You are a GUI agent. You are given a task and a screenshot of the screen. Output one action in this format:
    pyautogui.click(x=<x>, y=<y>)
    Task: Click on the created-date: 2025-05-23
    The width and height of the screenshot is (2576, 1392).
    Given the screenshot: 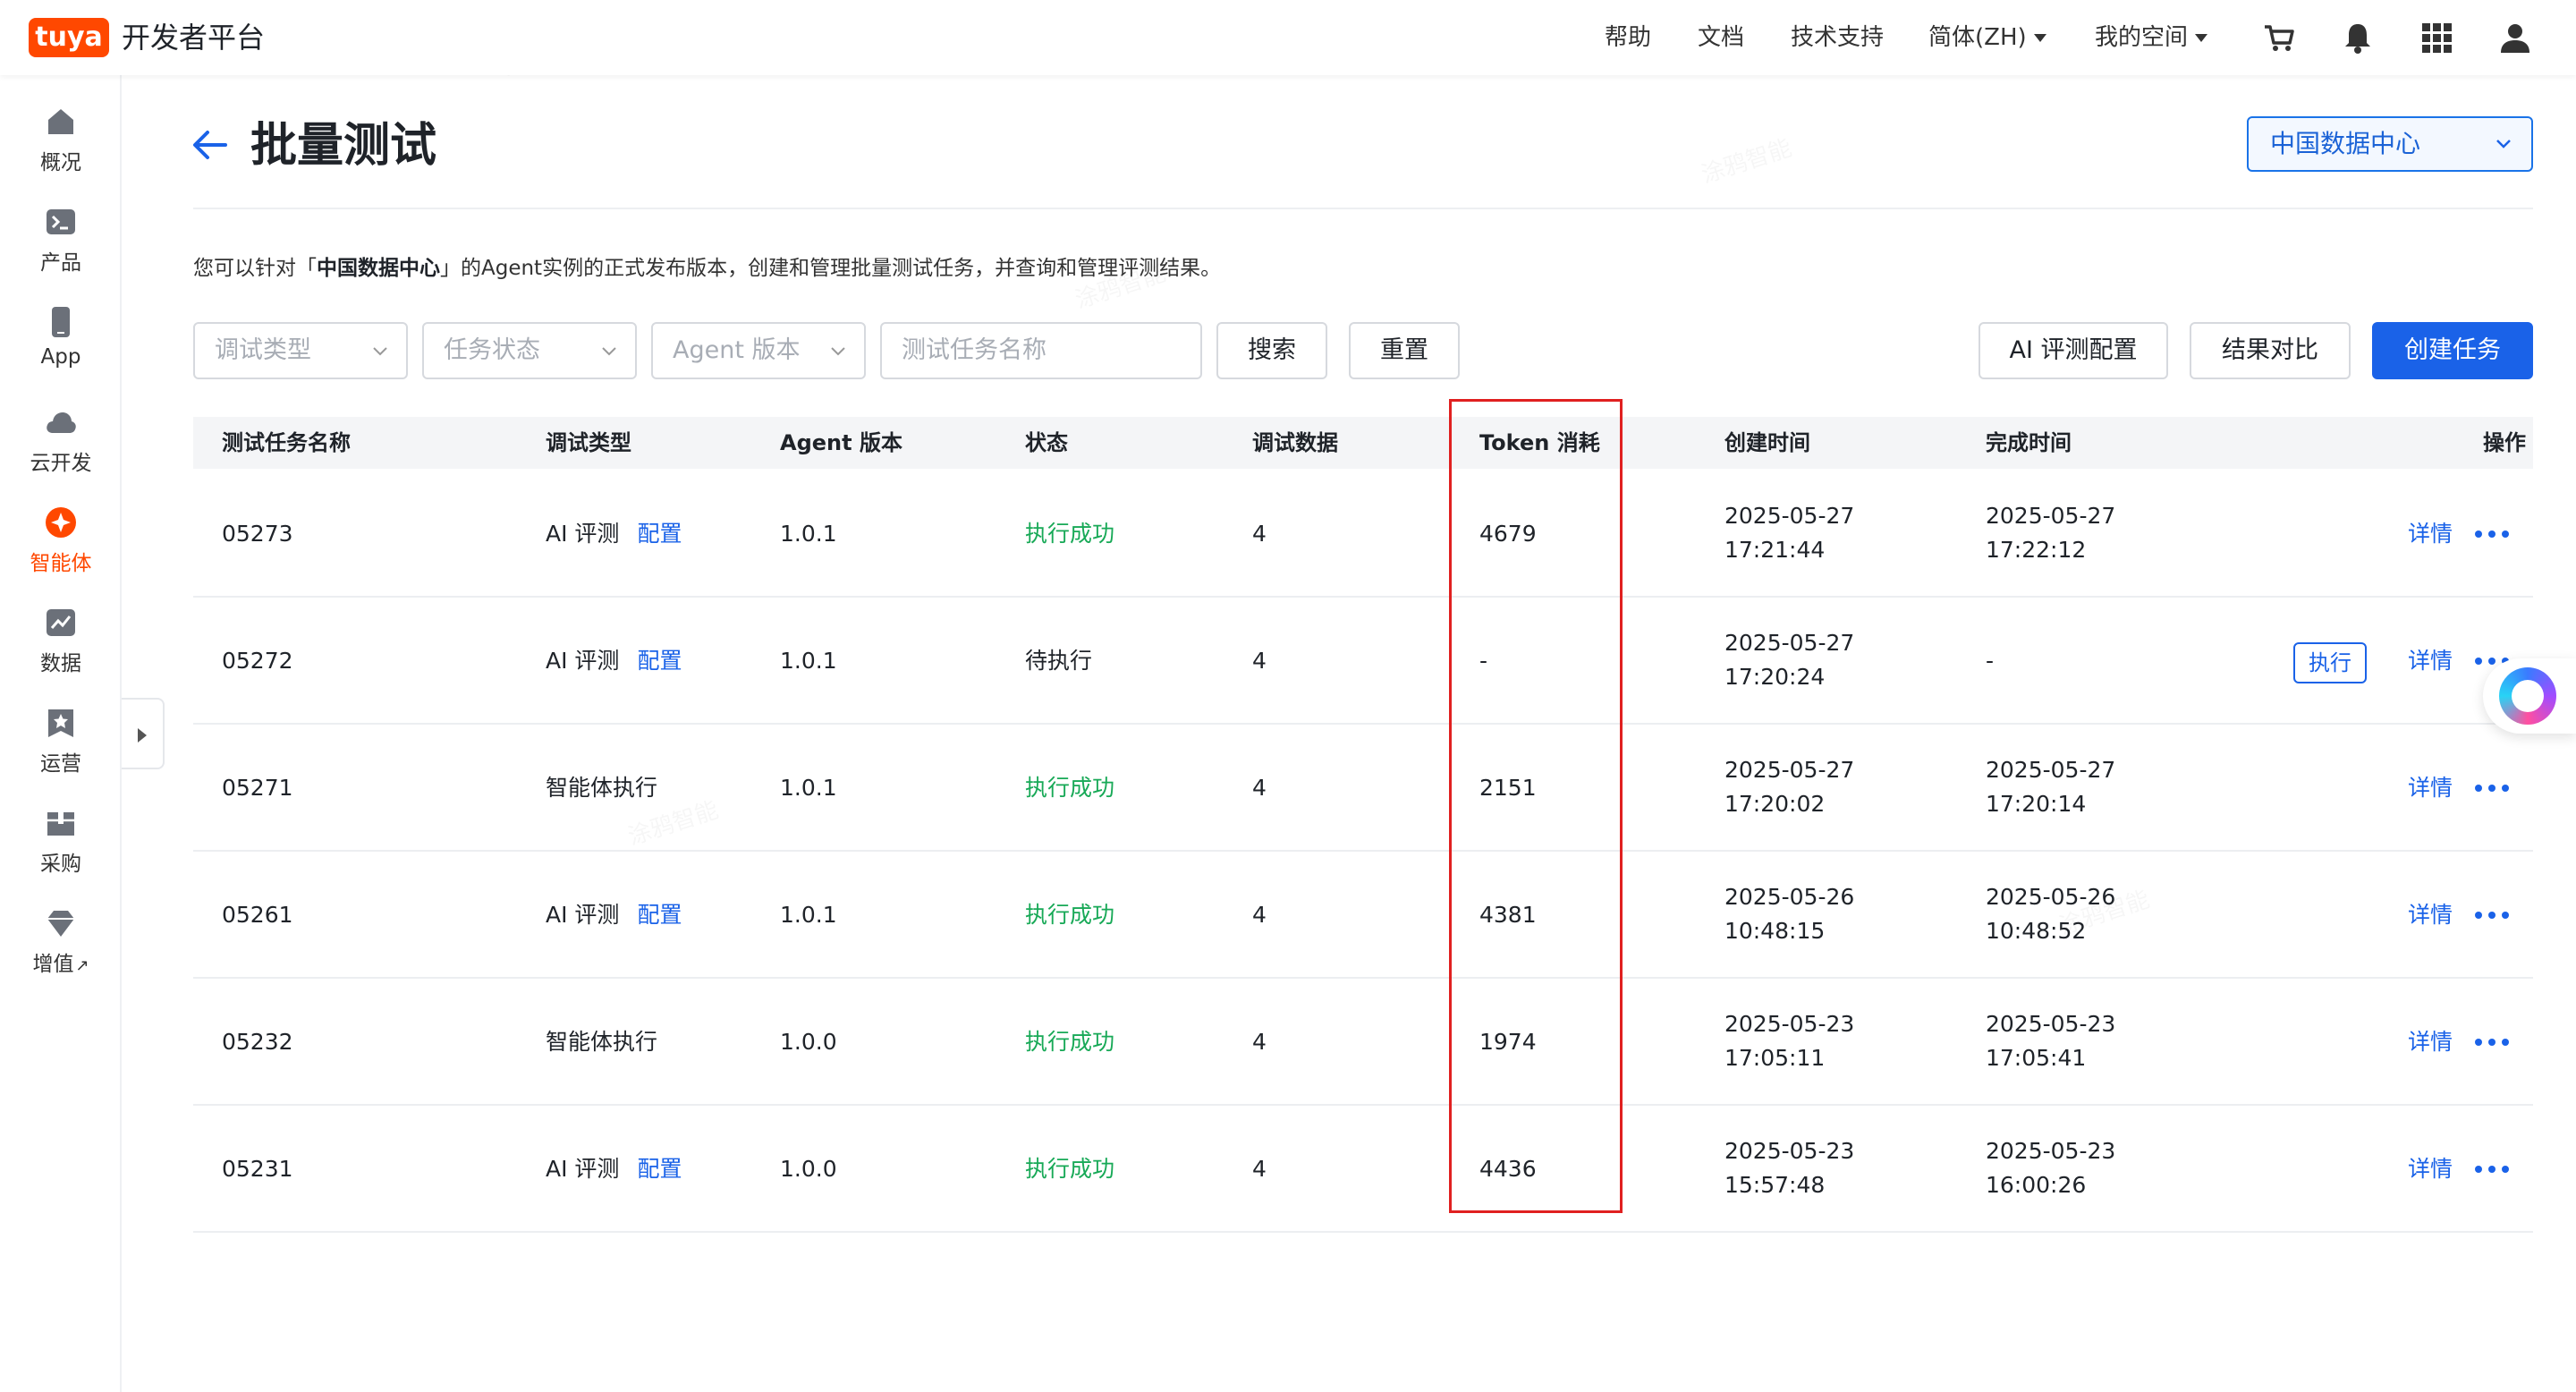 What is the action you would take?
    pyautogui.click(x=1789, y=1151)
    